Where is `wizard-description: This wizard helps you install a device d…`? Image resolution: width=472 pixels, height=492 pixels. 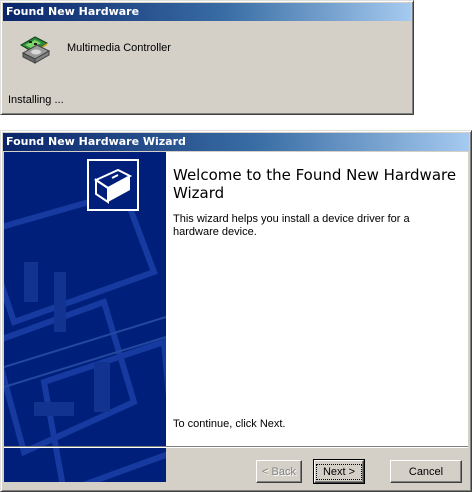
wizard-description: This wizard helps you install a device d… is located at coordinates (291, 225).